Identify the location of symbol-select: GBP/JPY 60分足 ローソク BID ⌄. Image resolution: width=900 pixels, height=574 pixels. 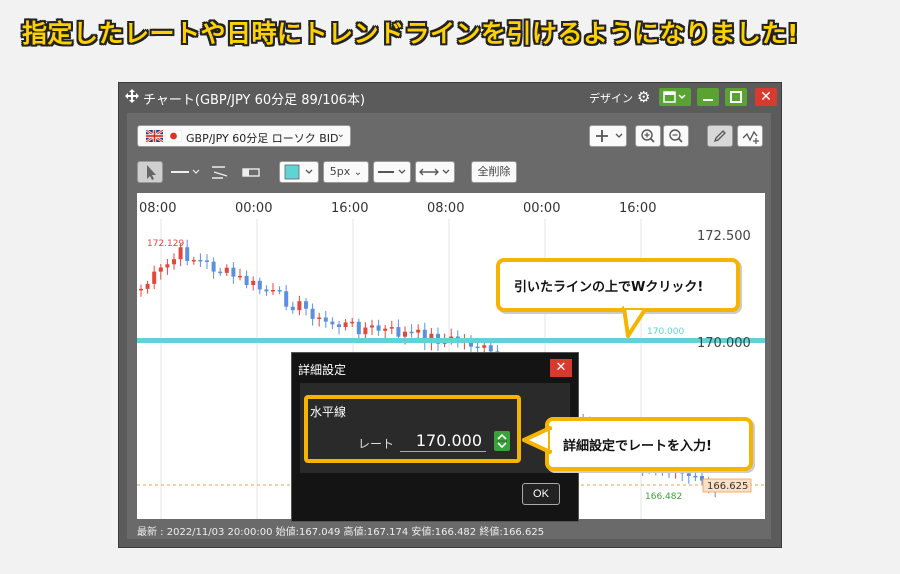
(244, 136).